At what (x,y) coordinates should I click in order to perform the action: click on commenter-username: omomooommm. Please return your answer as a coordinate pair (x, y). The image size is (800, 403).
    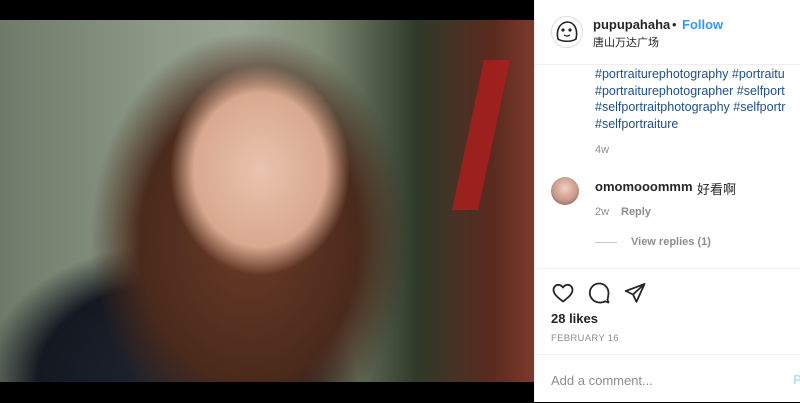
    Looking at the image, I should click on (644, 186).